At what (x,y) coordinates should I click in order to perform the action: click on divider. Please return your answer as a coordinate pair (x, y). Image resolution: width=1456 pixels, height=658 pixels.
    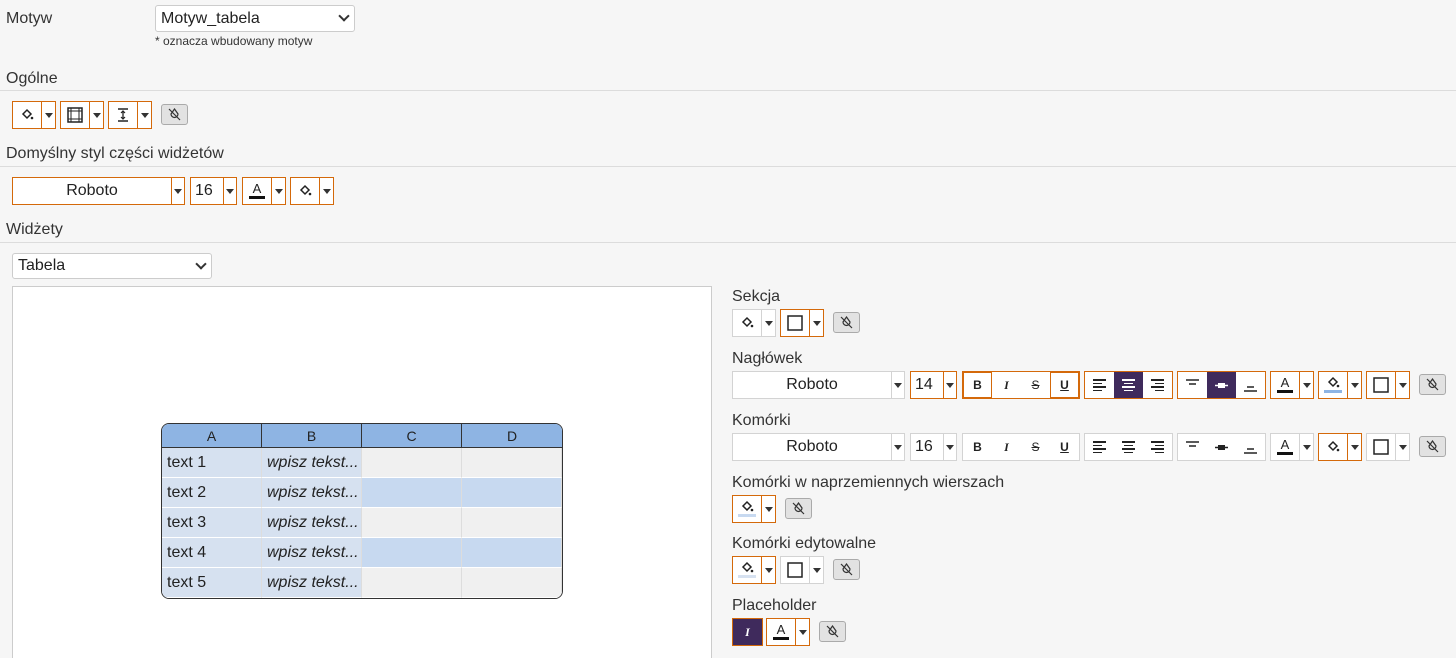
    Looking at the image, I should click on (728, 166).